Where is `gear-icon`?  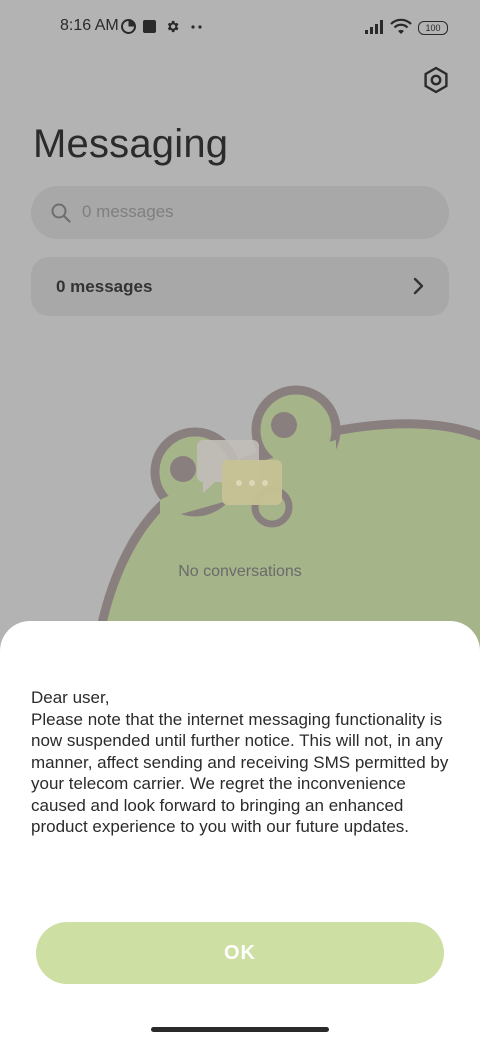
gear-icon is located at coordinates (173, 26).